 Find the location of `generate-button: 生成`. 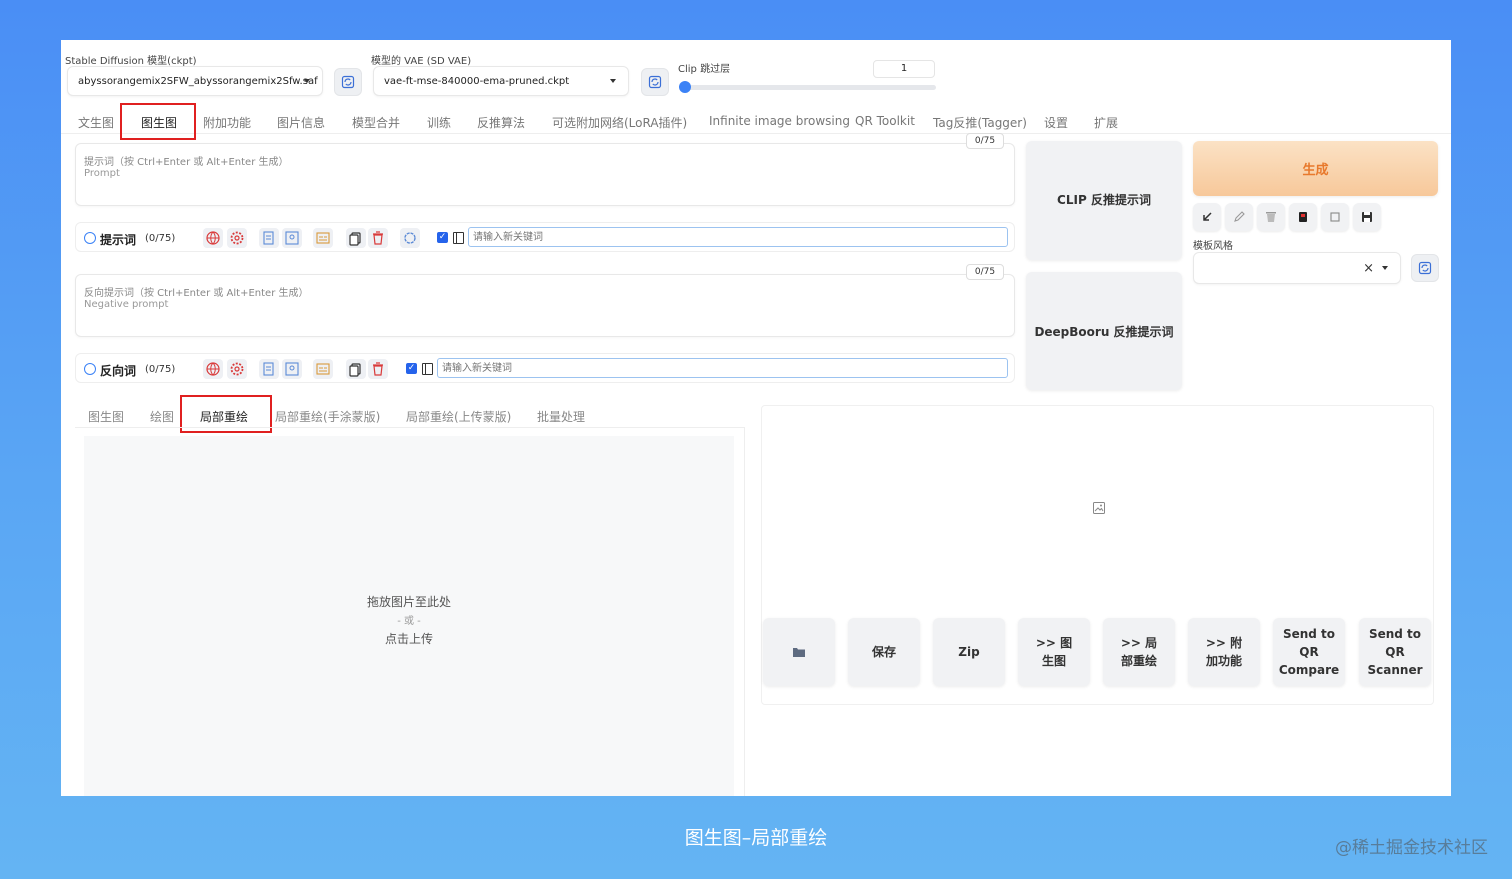

generate-button: 生成 is located at coordinates (1315, 168).